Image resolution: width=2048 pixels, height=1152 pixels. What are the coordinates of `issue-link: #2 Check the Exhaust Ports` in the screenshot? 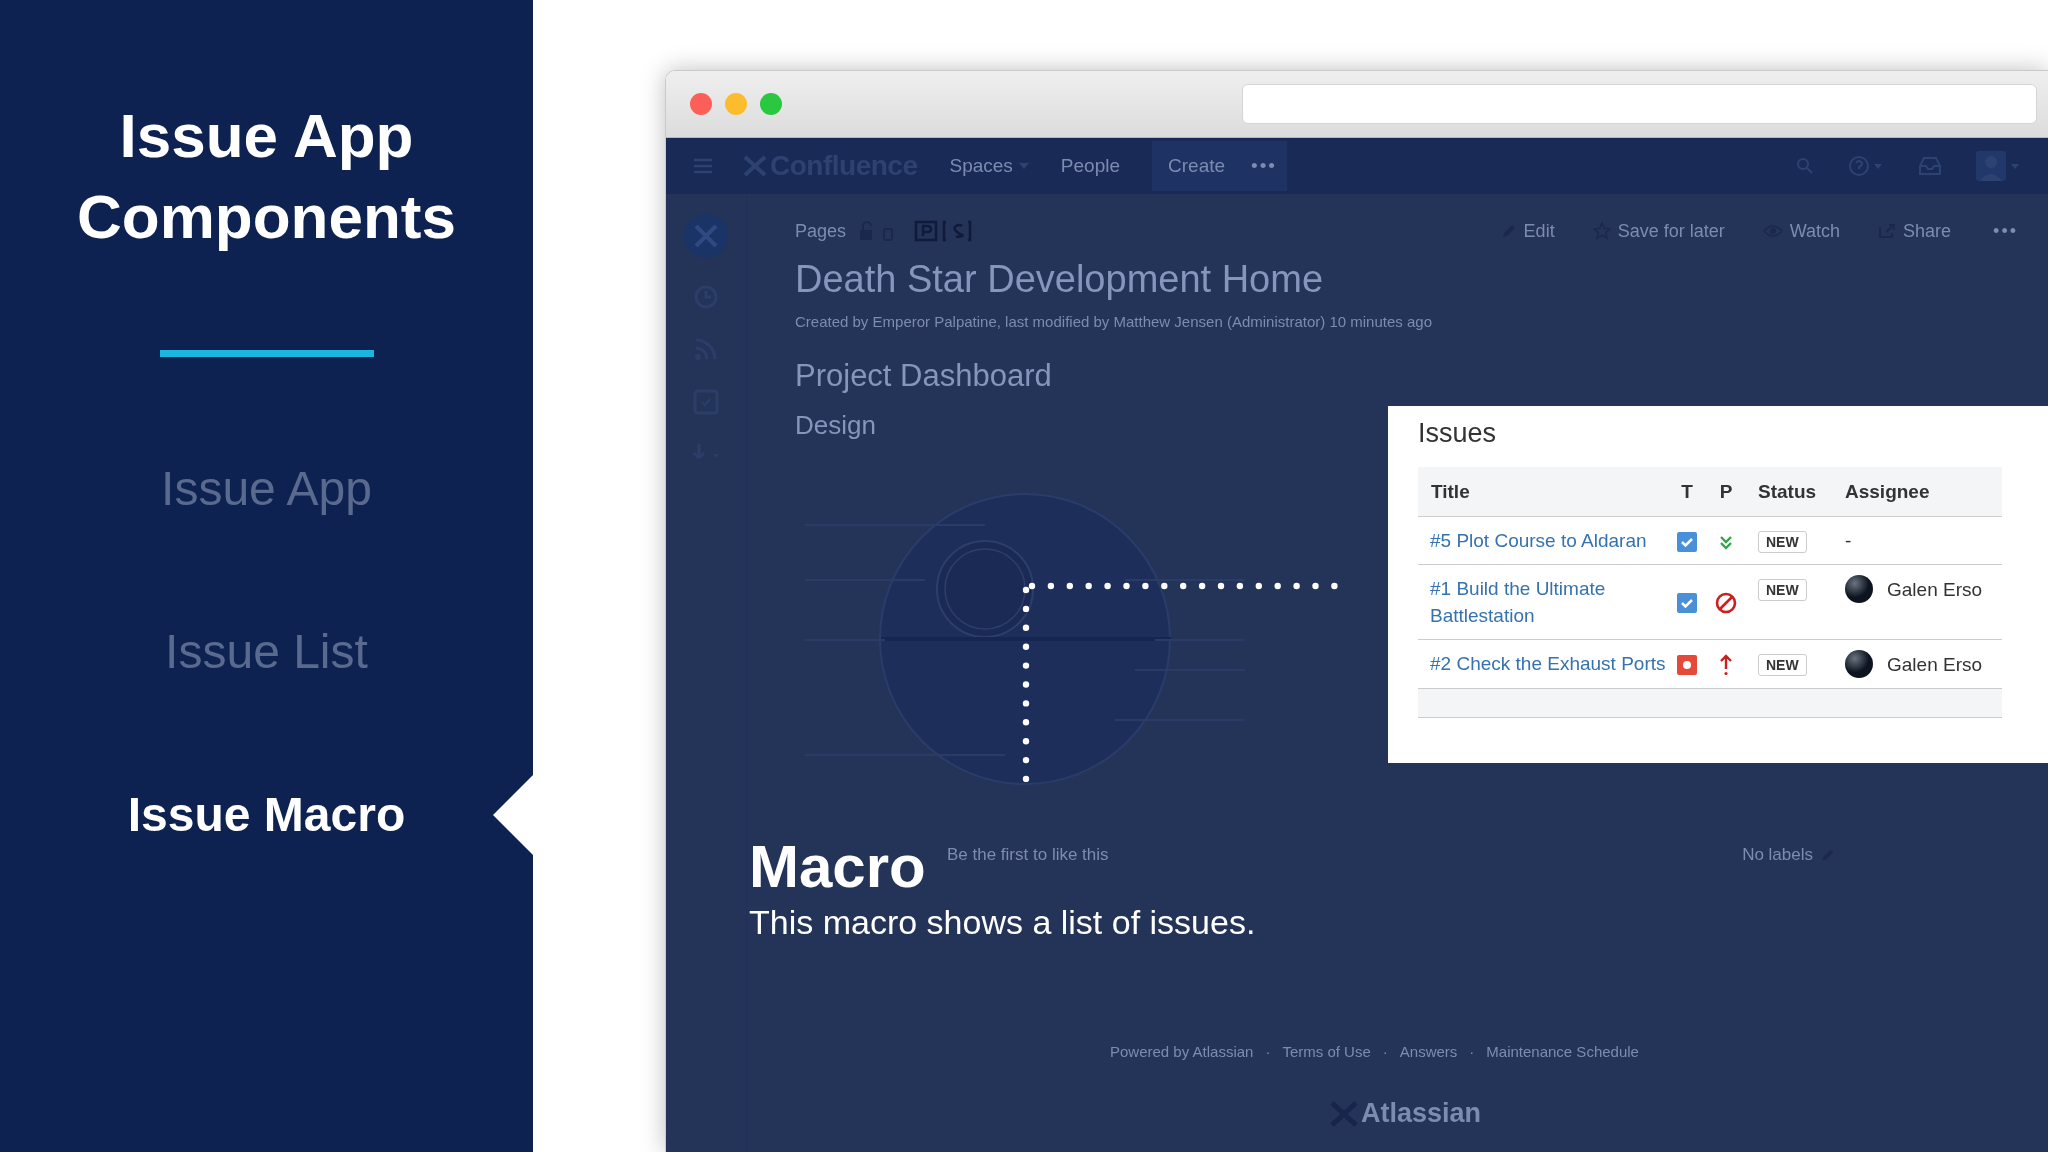 It's located at (1549, 663).